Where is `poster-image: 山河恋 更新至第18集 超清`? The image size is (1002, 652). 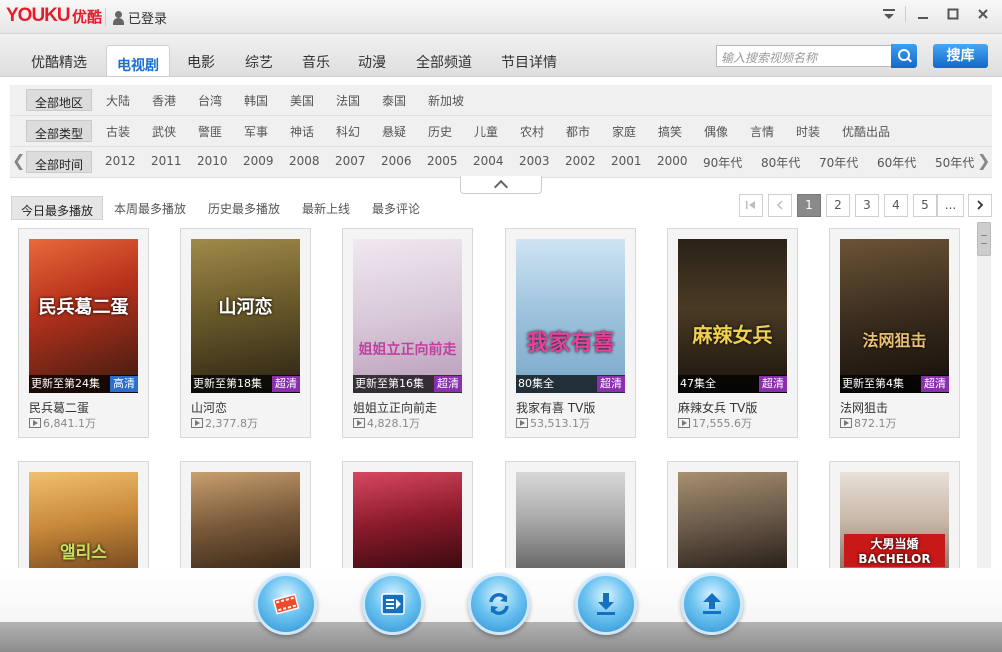
poster-image: 山河恋 更新至第18集 超清 is located at coordinates (245, 316).